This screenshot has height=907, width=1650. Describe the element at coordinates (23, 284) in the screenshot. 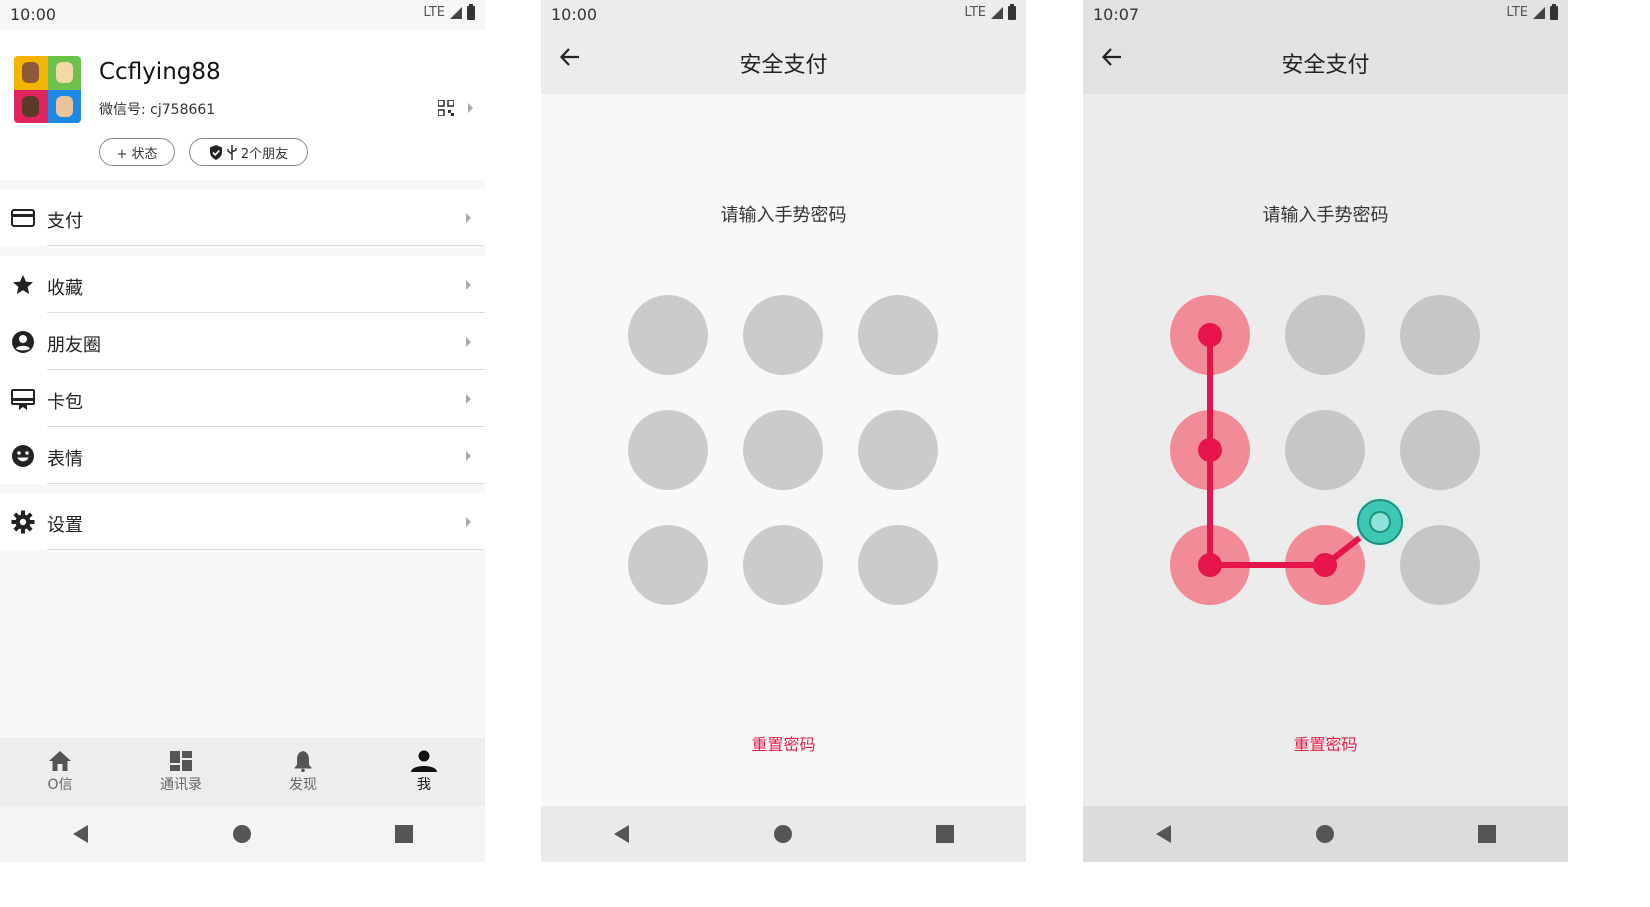

I see `star-icon` at that location.